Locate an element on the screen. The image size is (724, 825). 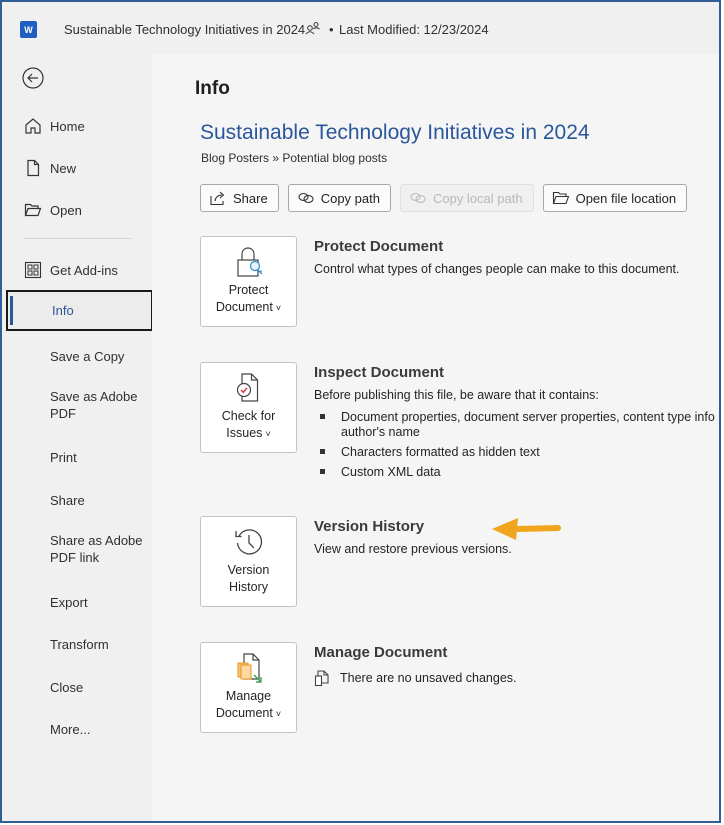
sidebar-item-label: Share is located at coordinates (67, 500).